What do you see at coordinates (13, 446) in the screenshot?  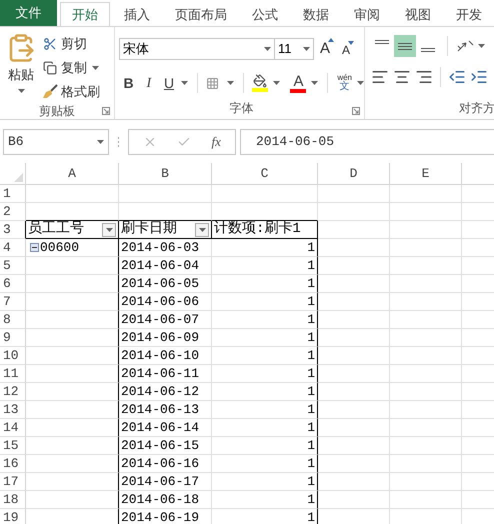 I see `row-header: 15` at bounding box center [13, 446].